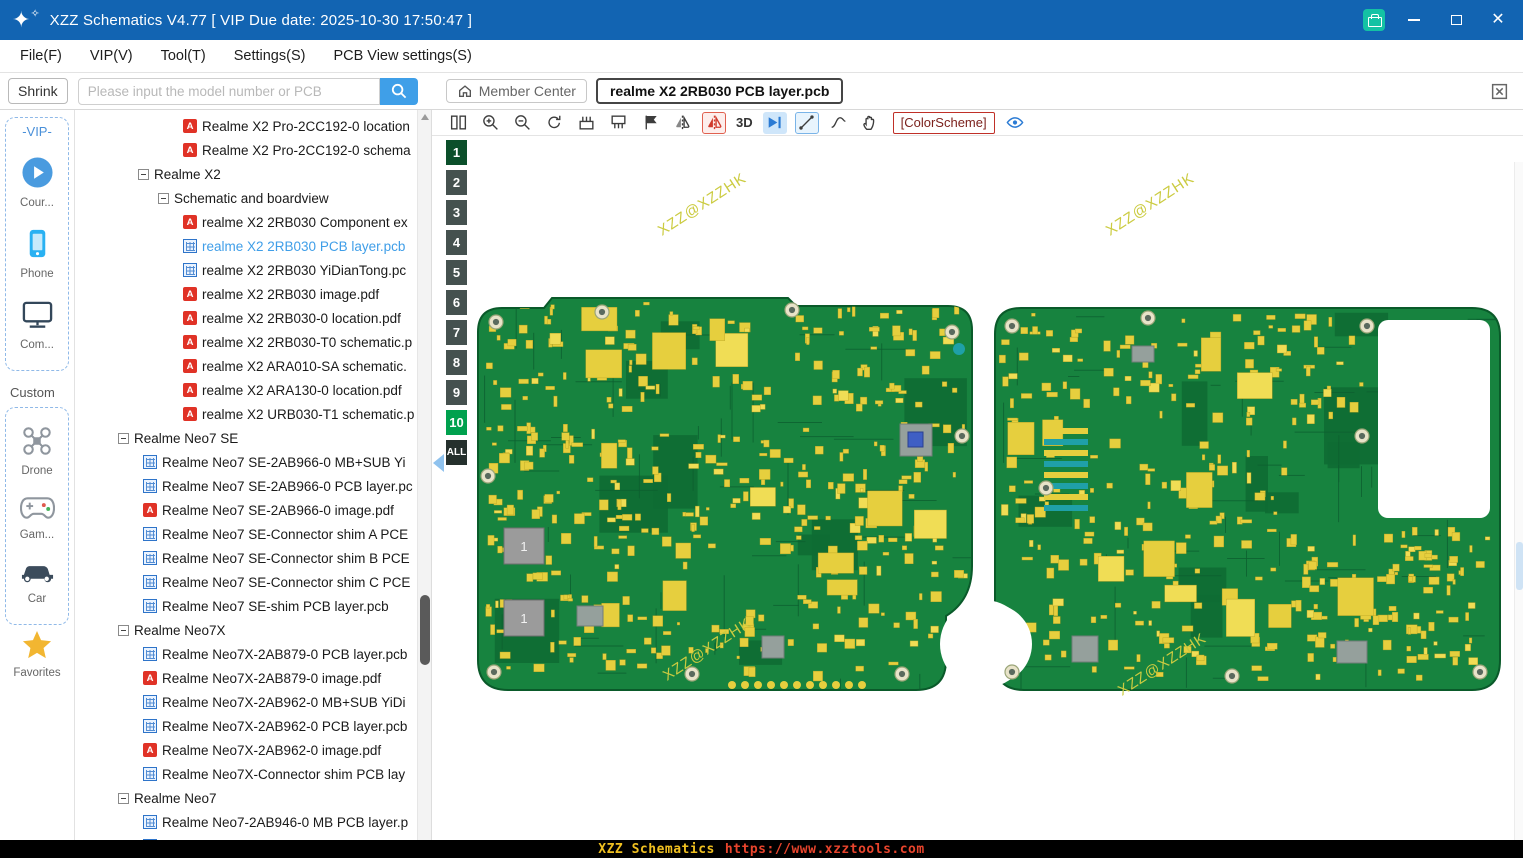 The height and width of the screenshot is (858, 1523). Describe the element at coordinates (246, 534) in the screenshot. I see `tree-item-realme-neo7-se-connector-shim-a-pce: Realme Neo7 SE-Connector shim A PCE` at that location.